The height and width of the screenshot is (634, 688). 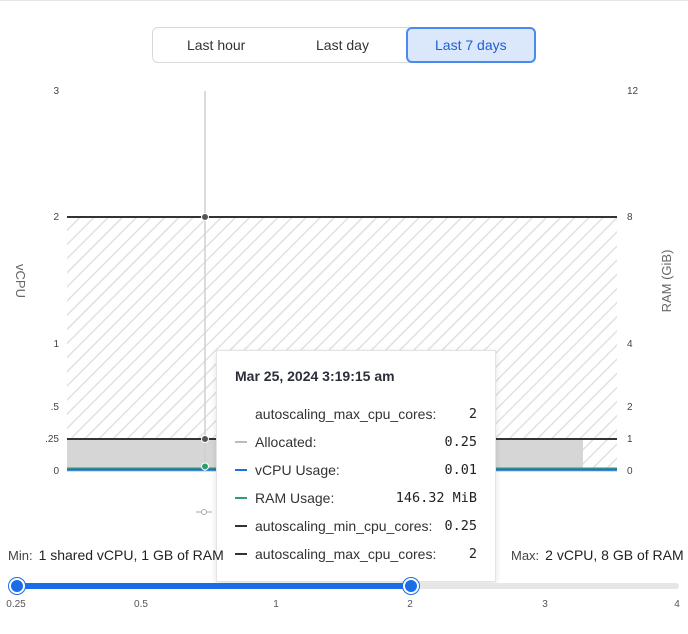 What do you see at coordinates (666, 281) in the screenshot?
I see `y-right-axis-label: RAM (GiB)` at bounding box center [666, 281].